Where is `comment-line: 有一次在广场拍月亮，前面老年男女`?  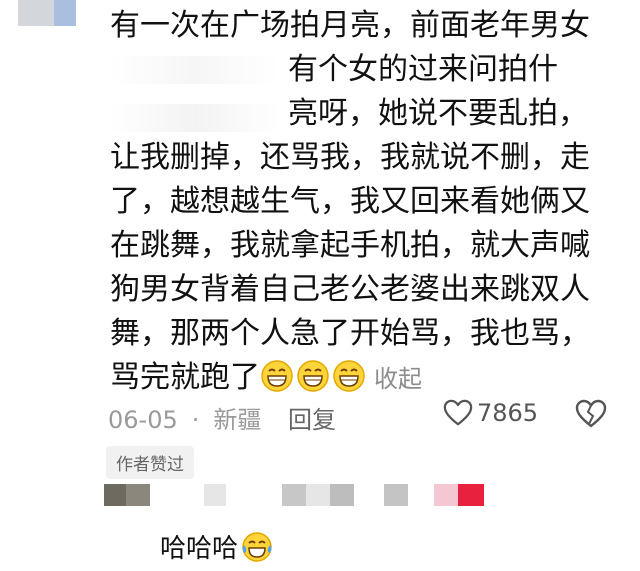 comment-line: 有一次在广场拍月亮，前面老年男女 is located at coordinates (350, 25).